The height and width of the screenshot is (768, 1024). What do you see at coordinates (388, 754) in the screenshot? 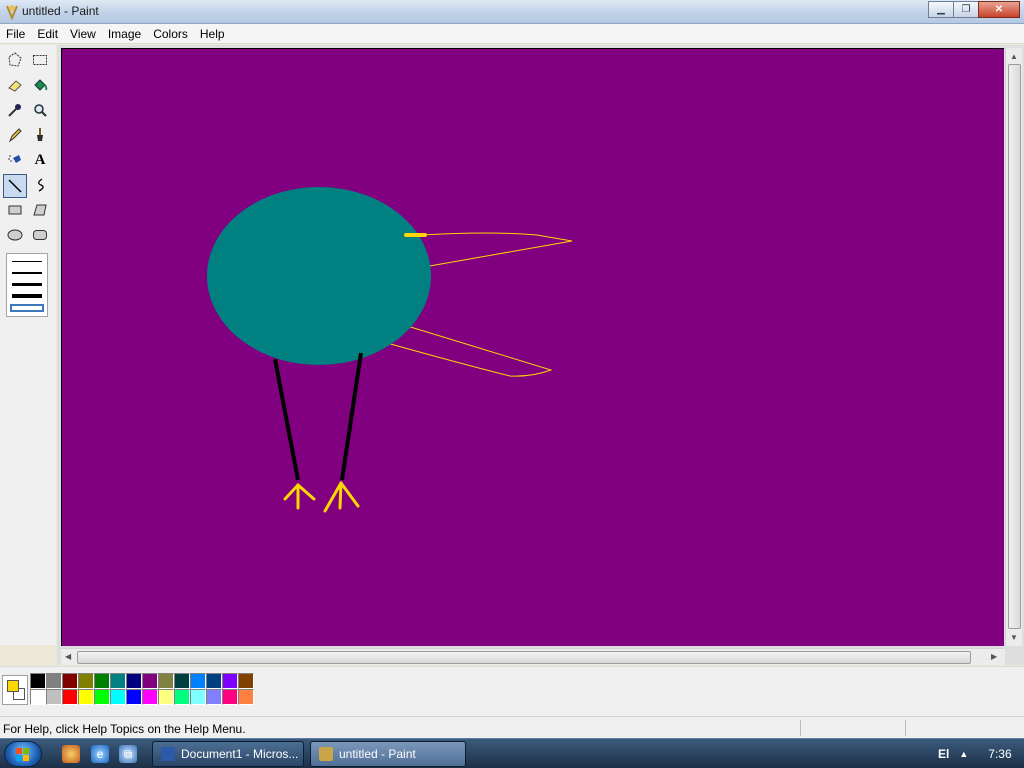
I see `taskbar-paint-button: untitled - Paint` at bounding box center [388, 754].